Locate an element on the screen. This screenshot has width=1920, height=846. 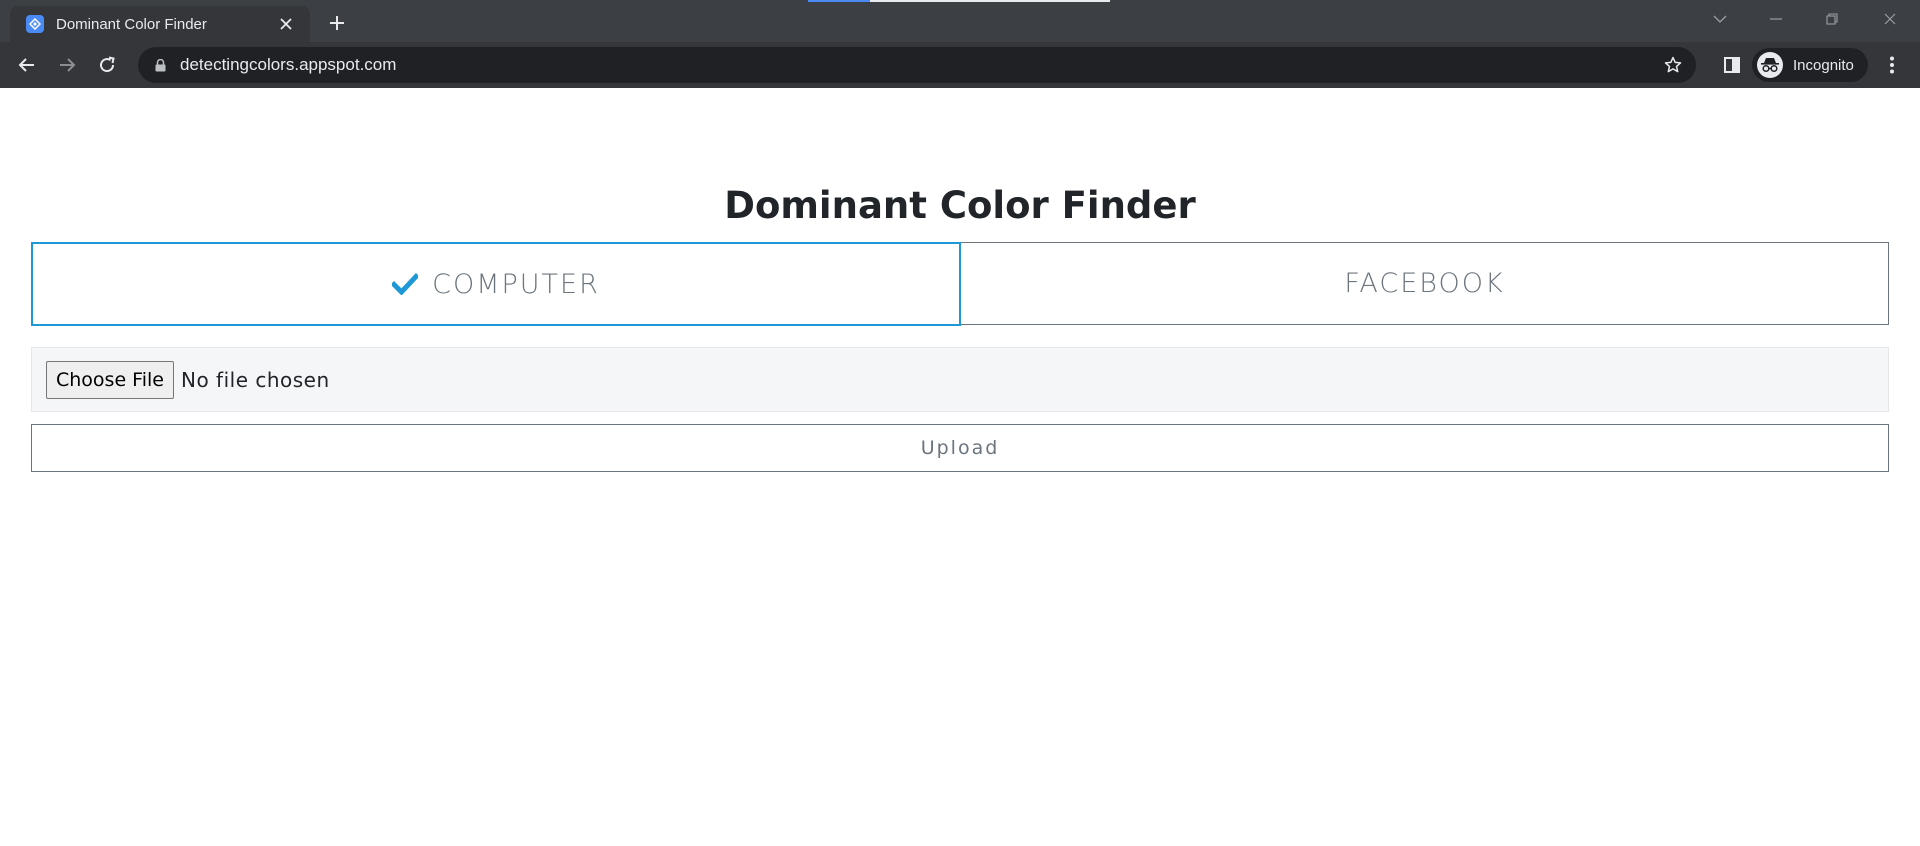
new-tab-button is located at coordinates (337, 23).